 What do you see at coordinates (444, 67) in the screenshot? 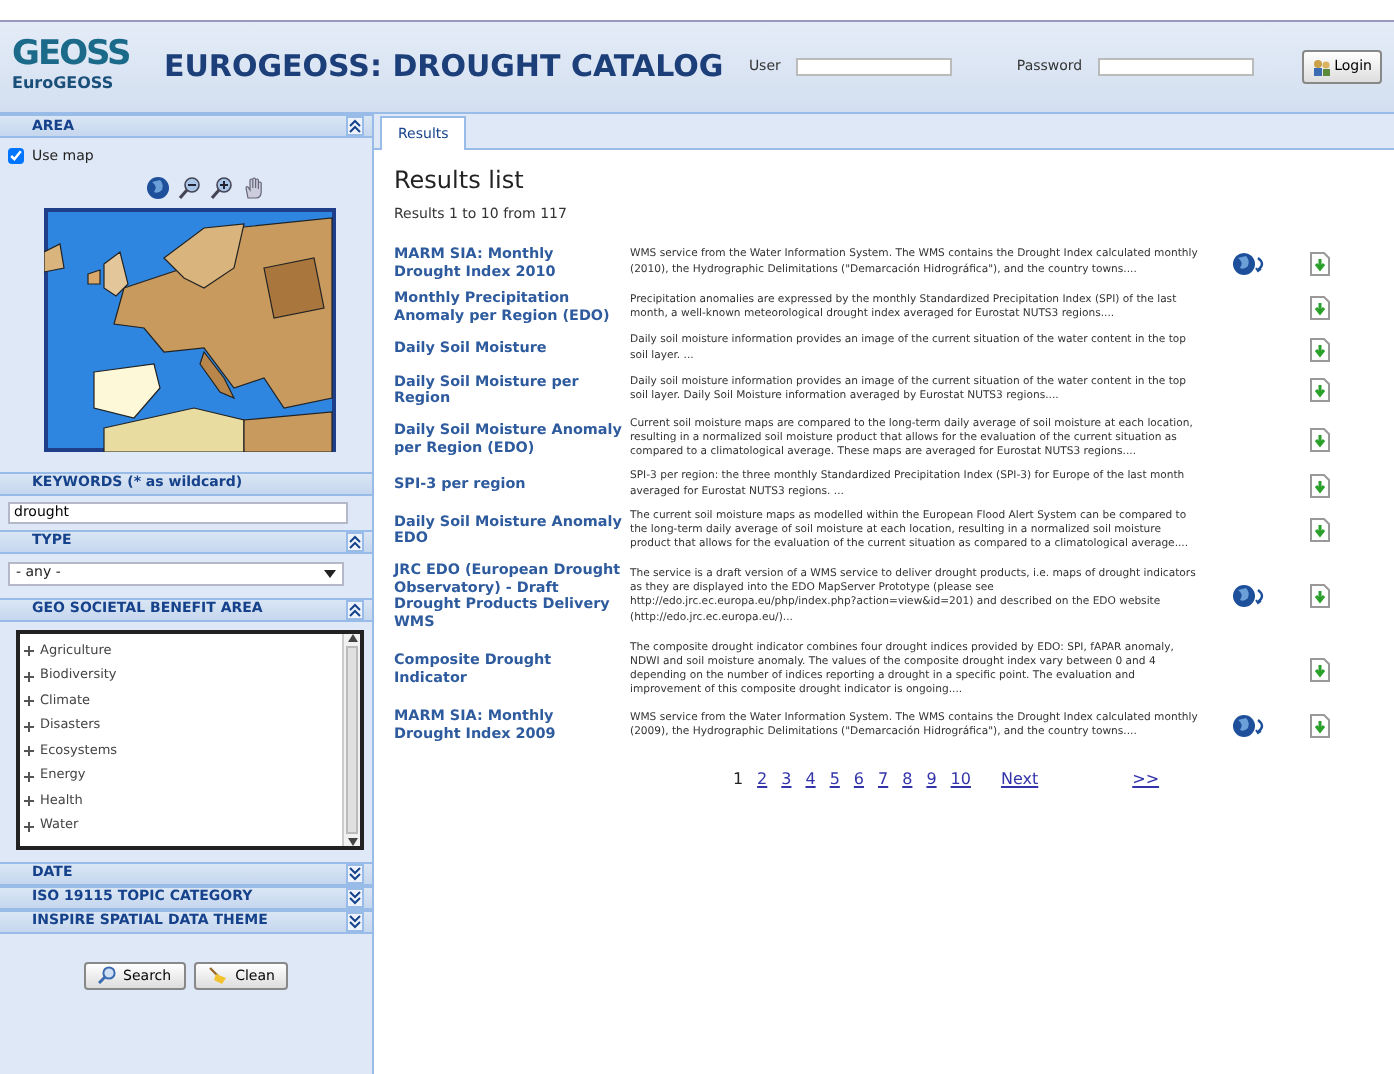
I see `app-title: EUROGEOSS: DROUGHT CATALOG` at bounding box center [444, 67].